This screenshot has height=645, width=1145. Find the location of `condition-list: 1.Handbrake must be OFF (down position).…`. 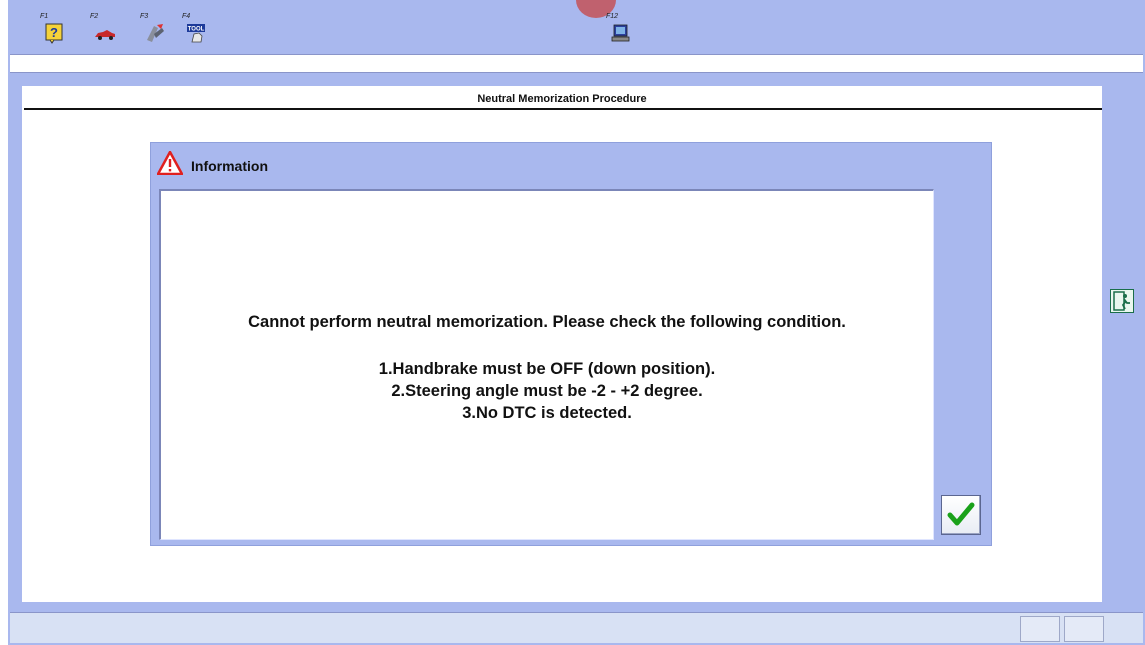

condition-list: 1.Handbrake must be OFF (down position).… is located at coordinates (547, 391).